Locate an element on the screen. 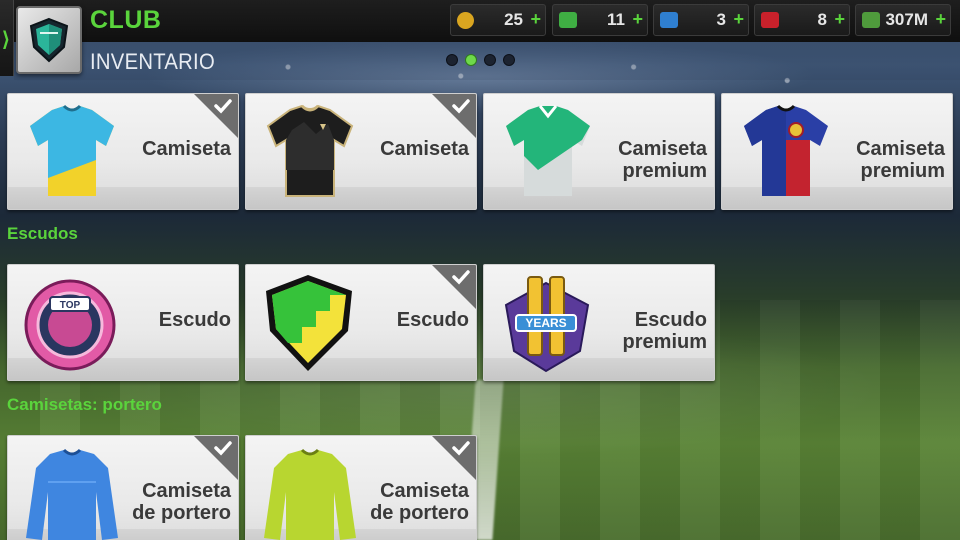 This screenshot has height=540, width=960. inventory-card-crest-premium: YEARS Escudo premium is located at coordinates (599, 322).